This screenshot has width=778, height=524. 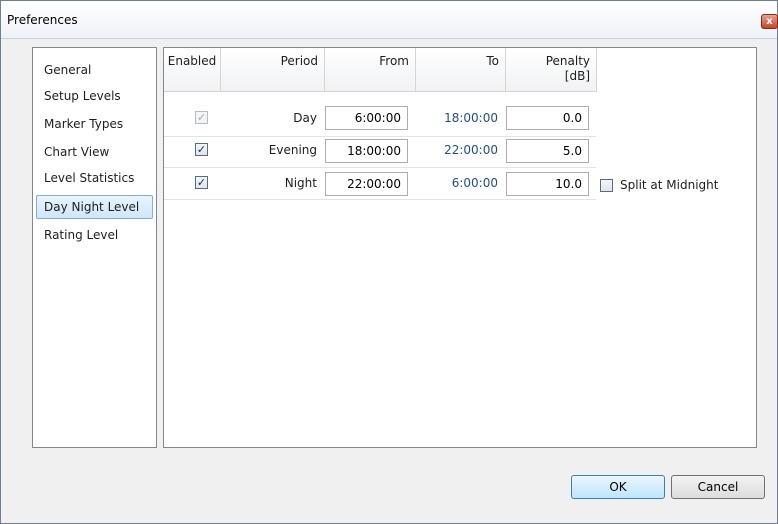 I want to click on column-header-period: Period, so click(x=273, y=70).